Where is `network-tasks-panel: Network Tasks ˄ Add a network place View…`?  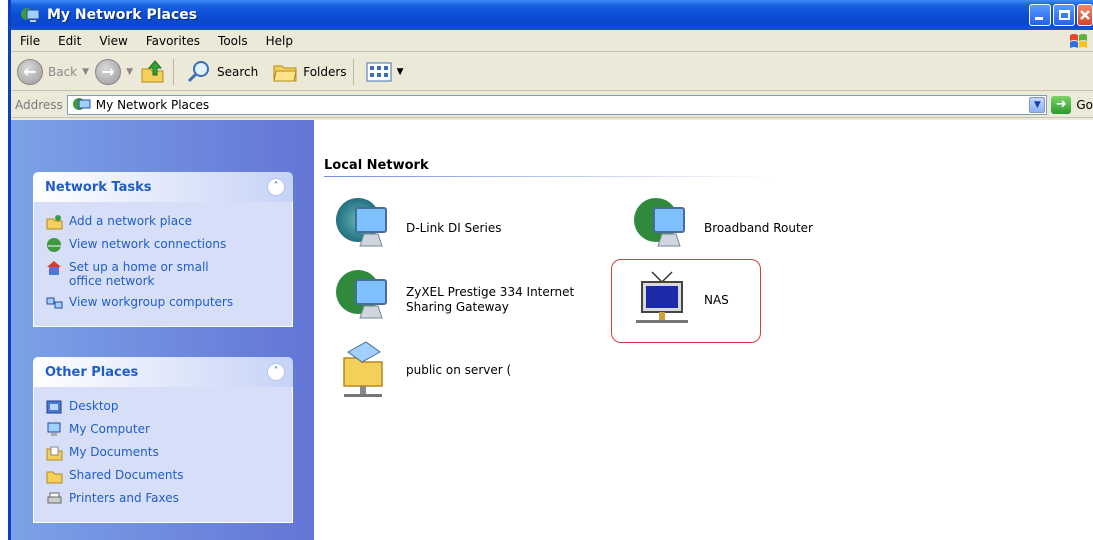 network-tasks-panel: Network Tasks ˄ Add a network place View… is located at coordinates (163, 249).